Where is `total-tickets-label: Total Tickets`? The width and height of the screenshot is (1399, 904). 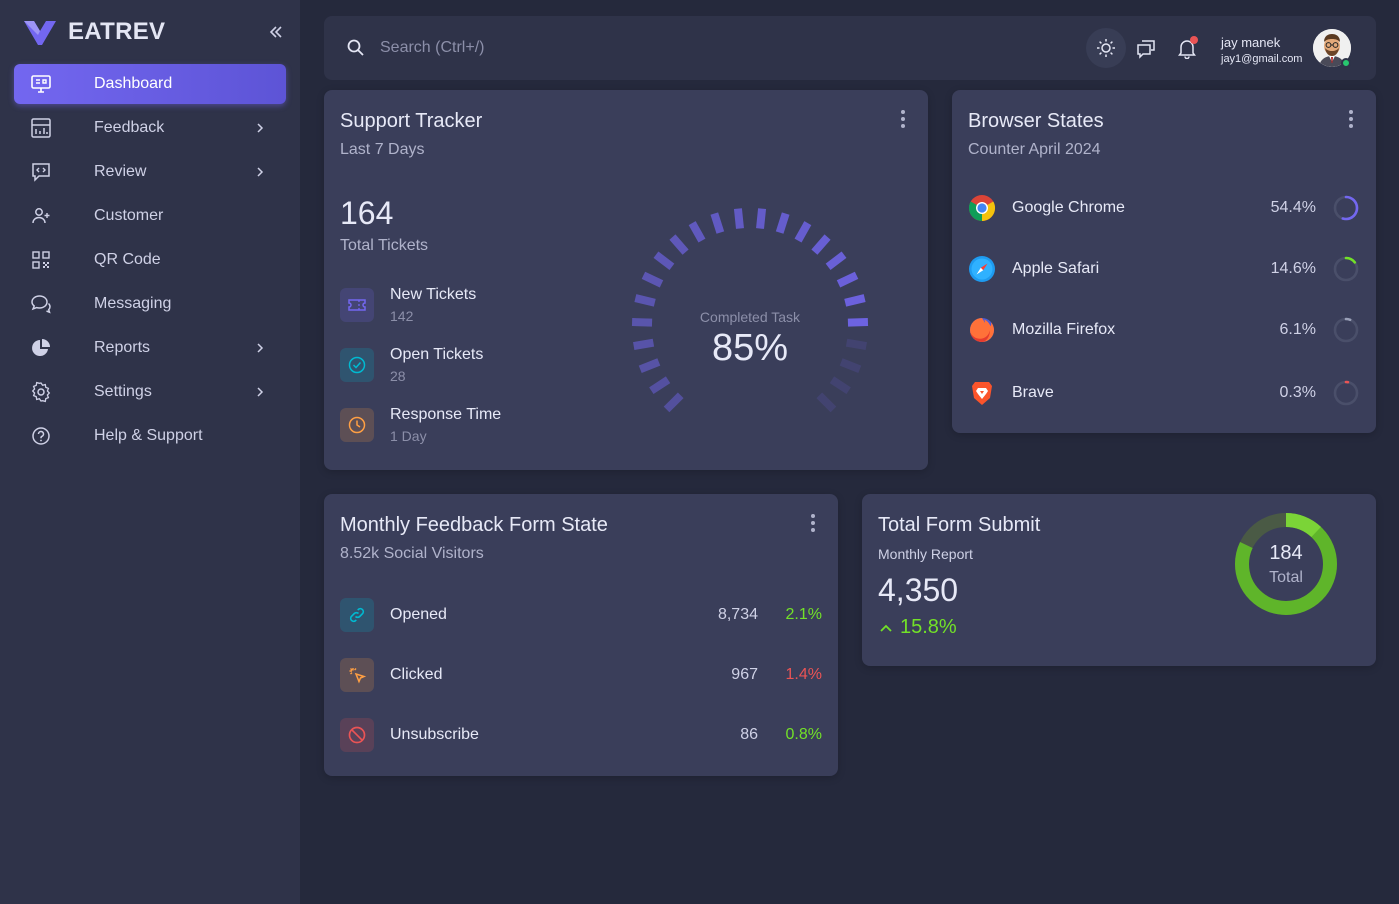 total-tickets-label: Total Tickets is located at coordinates (384, 245).